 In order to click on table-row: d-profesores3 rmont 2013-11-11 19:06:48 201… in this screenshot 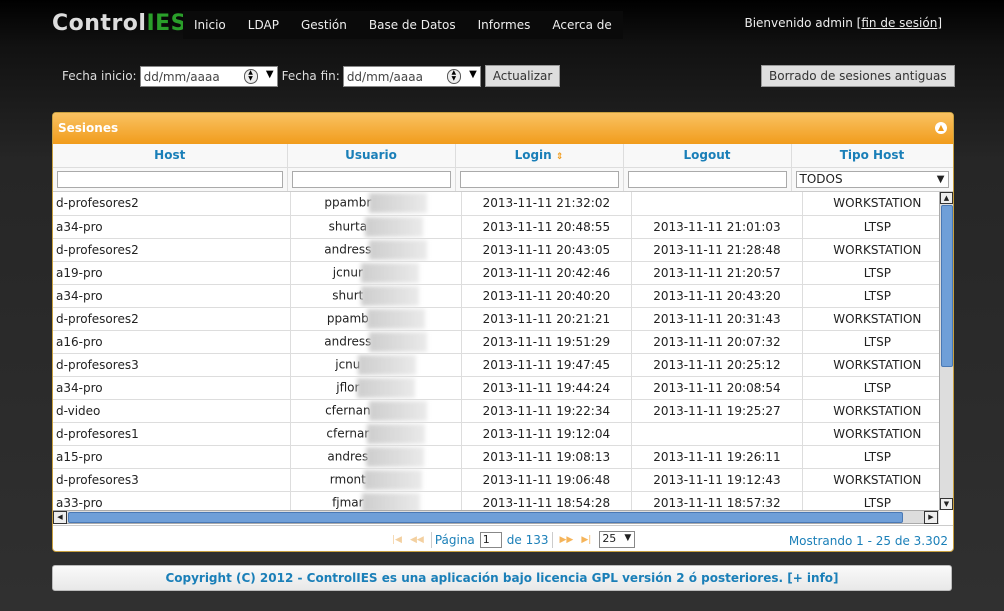, I will do `click(496, 480)`.